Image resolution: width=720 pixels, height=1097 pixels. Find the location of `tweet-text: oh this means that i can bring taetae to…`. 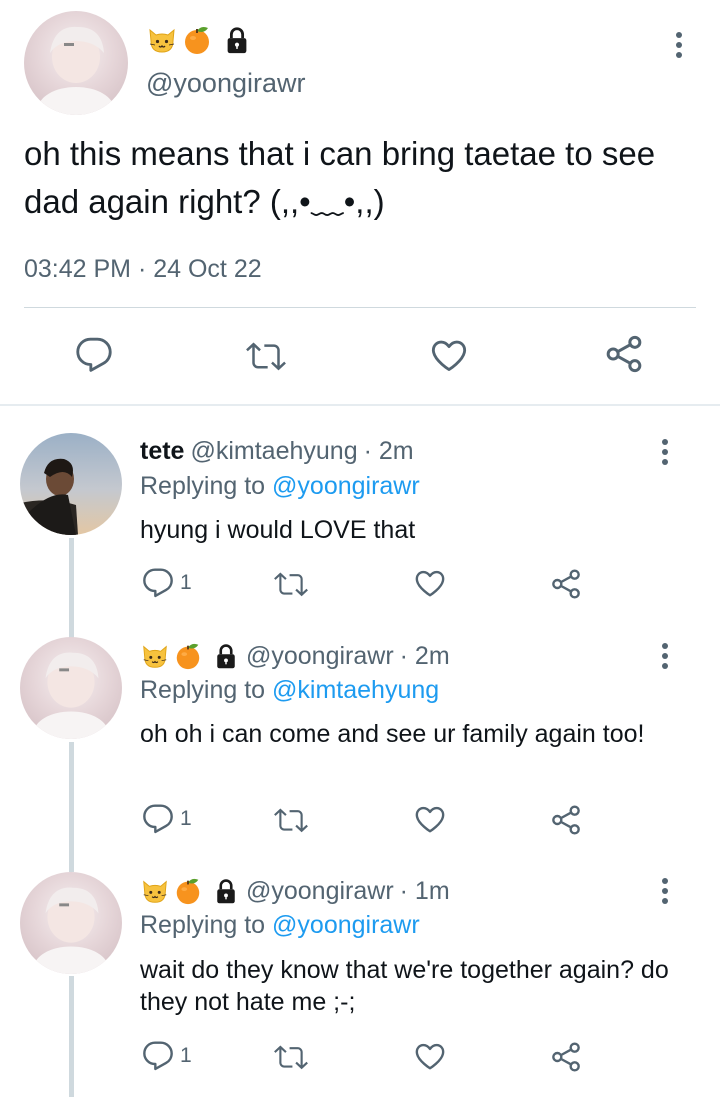

tweet-text: oh this means that i can bring taetae to… is located at coordinates (340, 177).